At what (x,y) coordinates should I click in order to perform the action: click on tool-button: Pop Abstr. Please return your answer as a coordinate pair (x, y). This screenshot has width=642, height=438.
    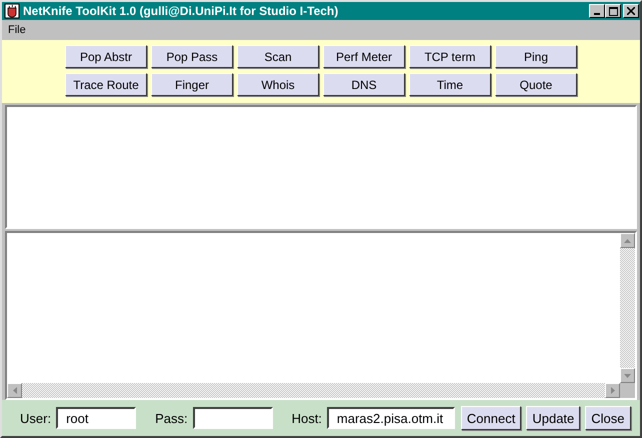
    Looking at the image, I should click on (106, 56).